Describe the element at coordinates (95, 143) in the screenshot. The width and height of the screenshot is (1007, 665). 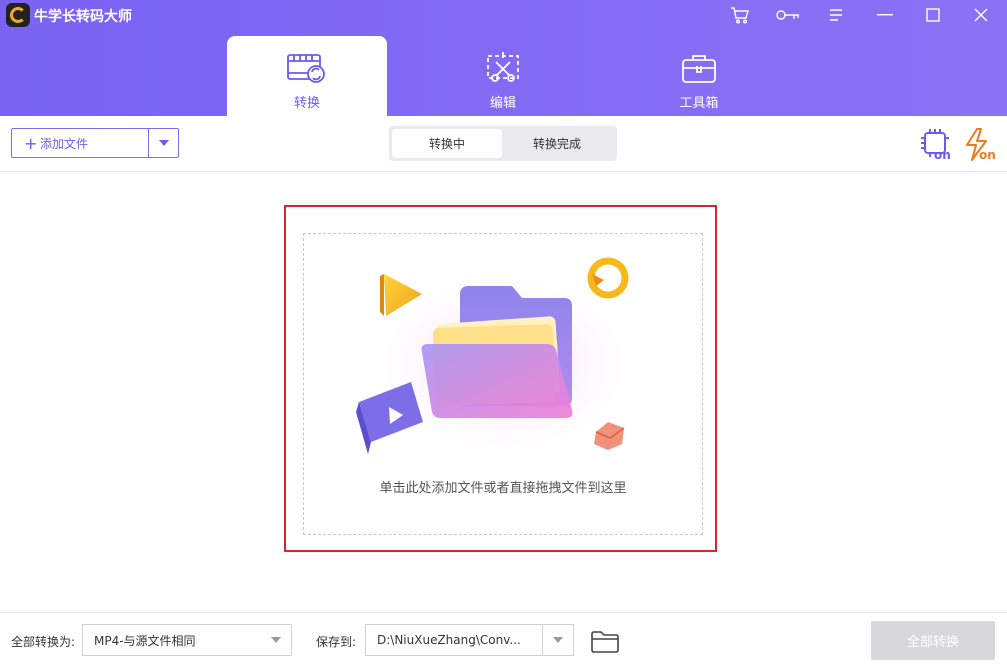
I see `add-file-button: + 添加文件` at that location.